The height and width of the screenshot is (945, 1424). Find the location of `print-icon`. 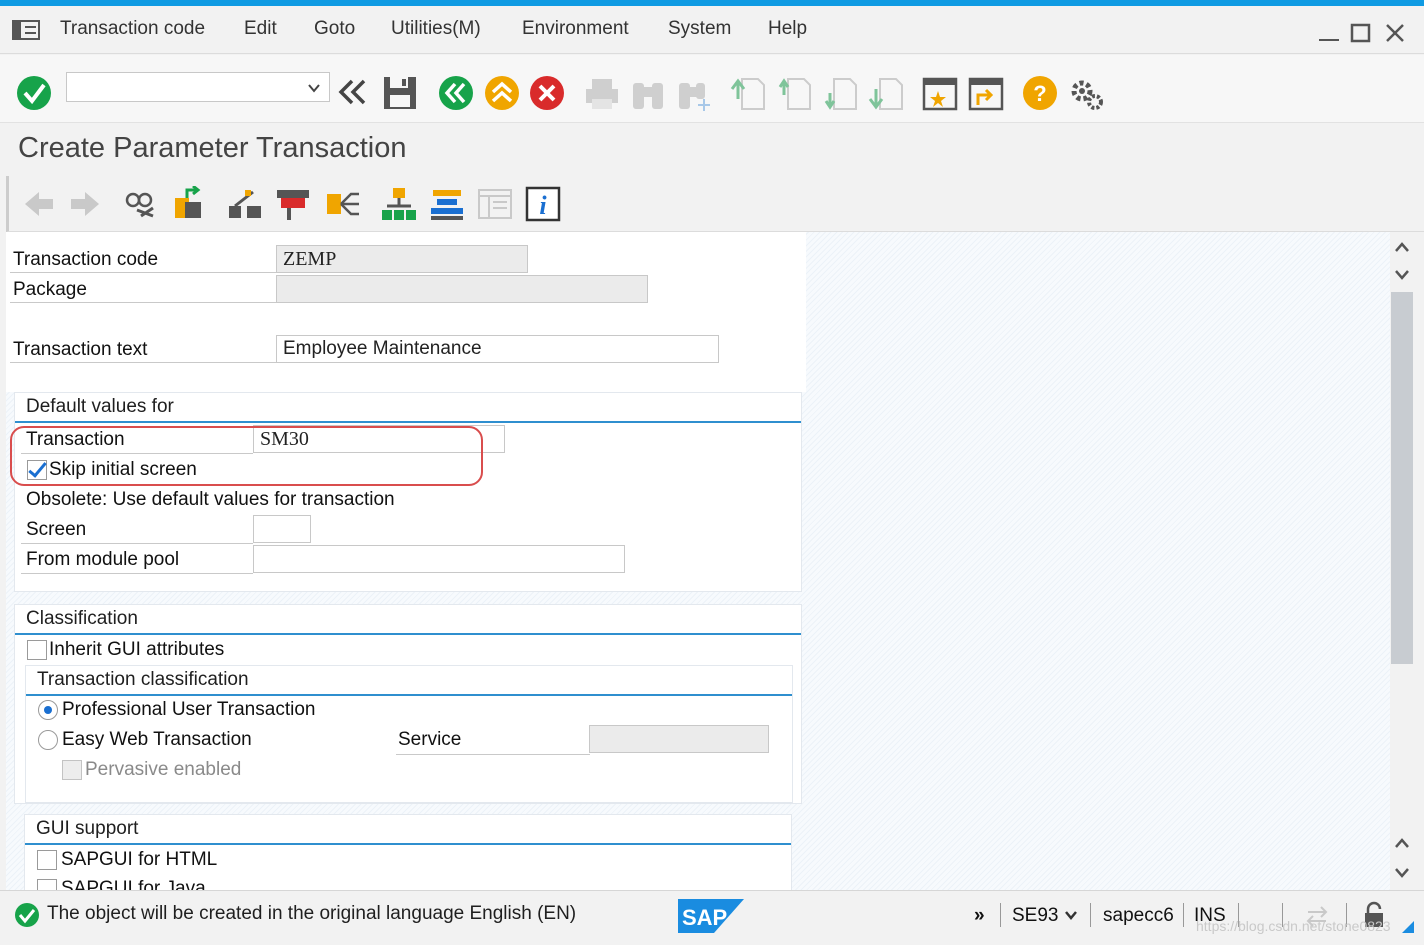

print-icon is located at coordinates (603, 96).